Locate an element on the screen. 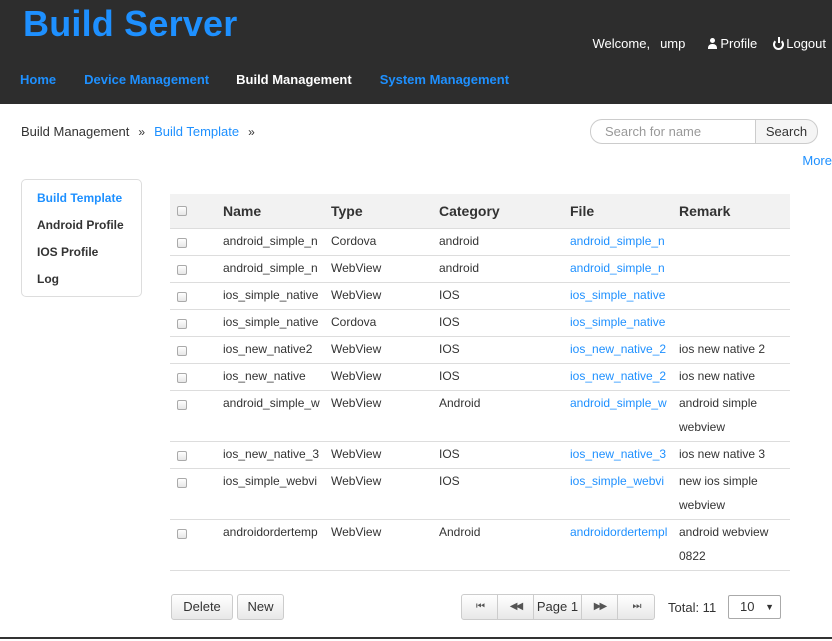 The width and height of the screenshot is (832, 641). cell-name: ios_simple_webvi is located at coordinates (277, 494).